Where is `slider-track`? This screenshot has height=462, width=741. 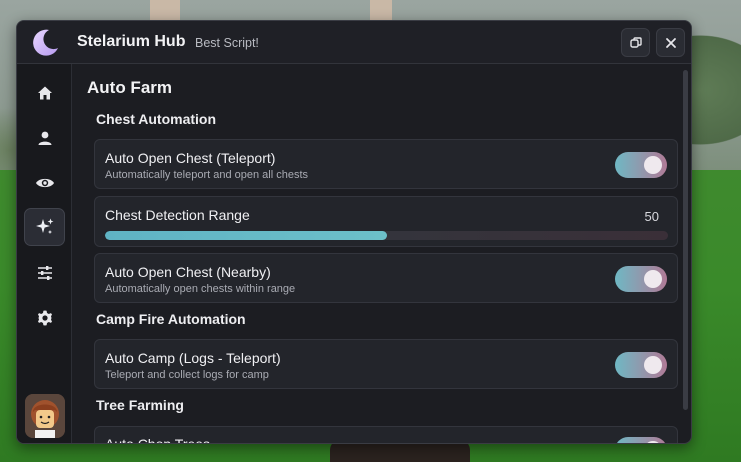 slider-track is located at coordinates (386, 235).